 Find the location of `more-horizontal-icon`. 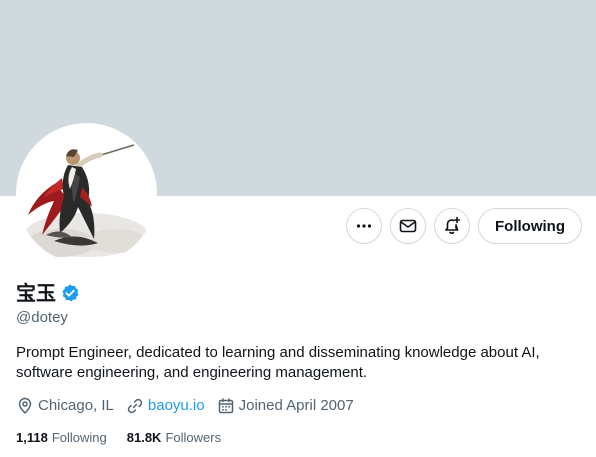

more-horizontal-icon is located at coordinates (364, 226).